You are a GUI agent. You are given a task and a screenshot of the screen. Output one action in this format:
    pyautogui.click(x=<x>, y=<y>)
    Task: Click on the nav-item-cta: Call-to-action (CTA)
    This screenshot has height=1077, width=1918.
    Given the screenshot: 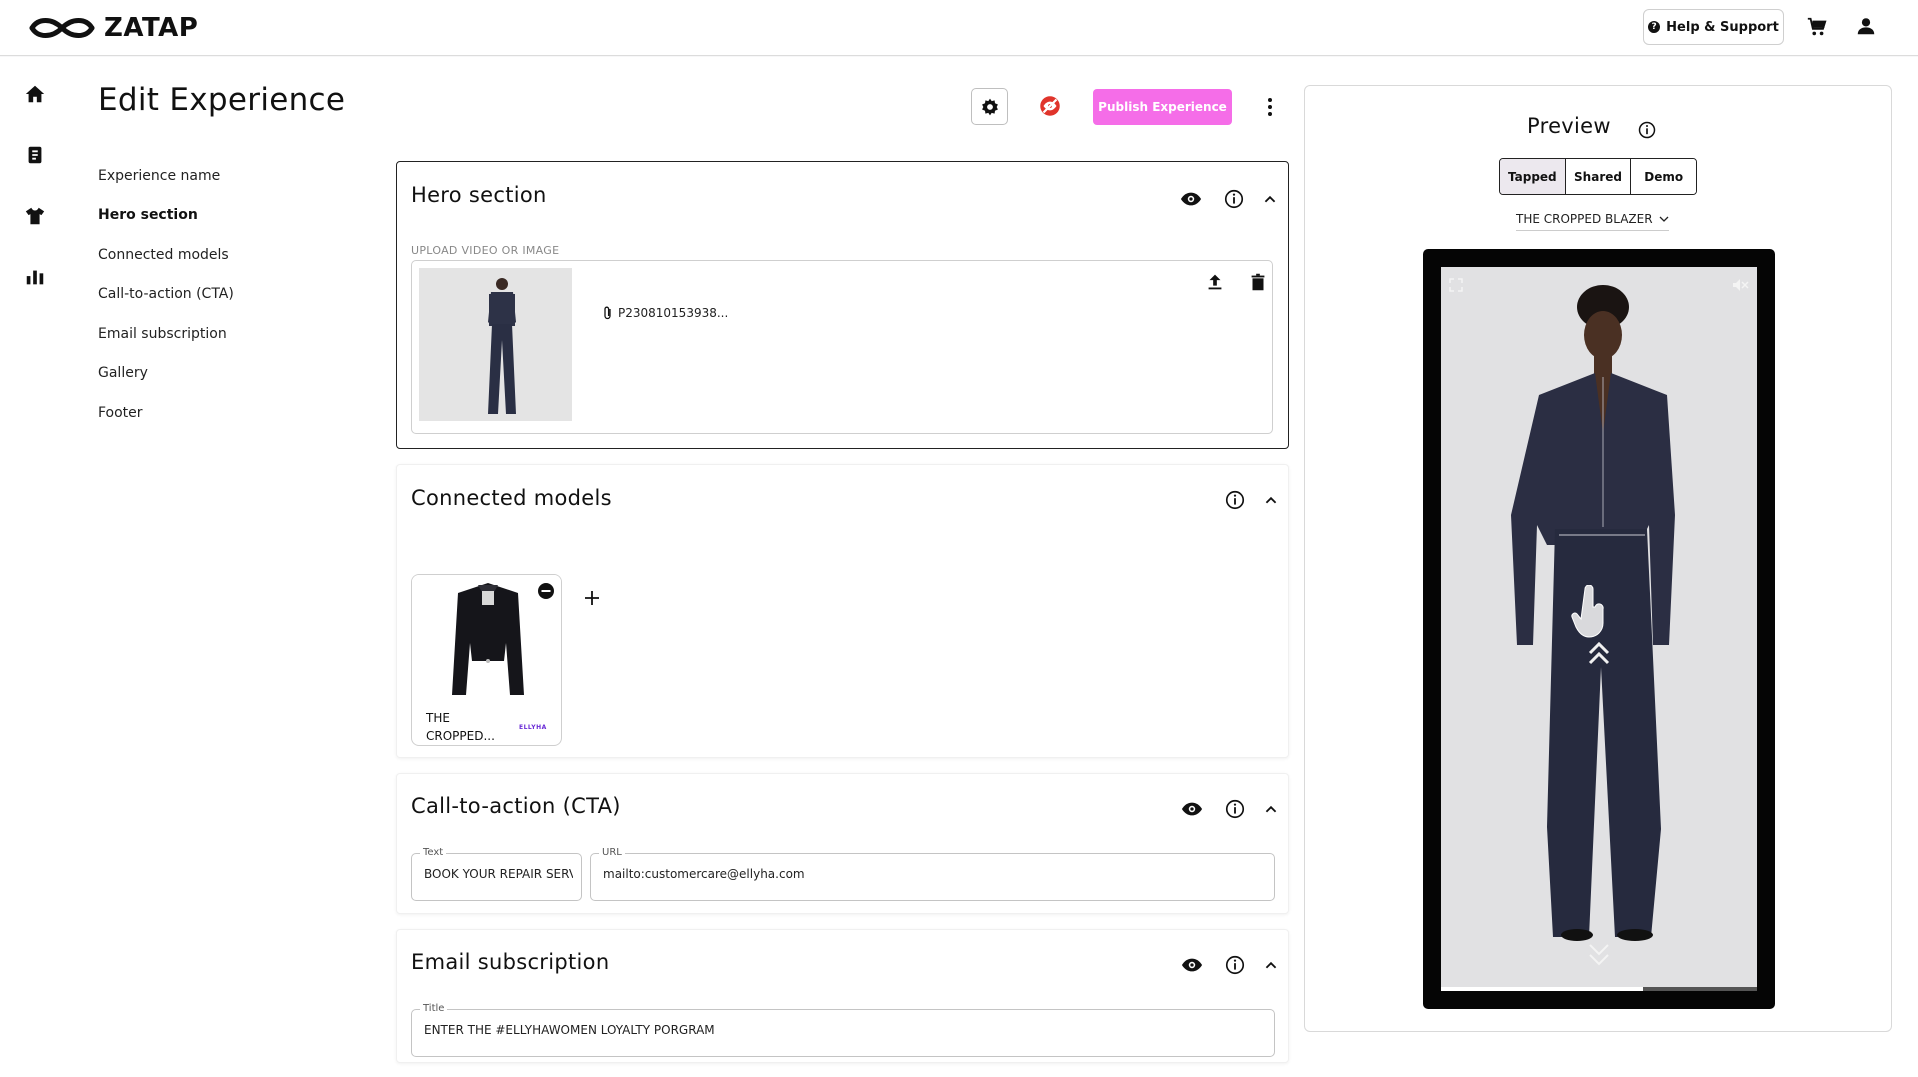 What is the action you would take?
    pyautogui.click(x=166, y=294)
    